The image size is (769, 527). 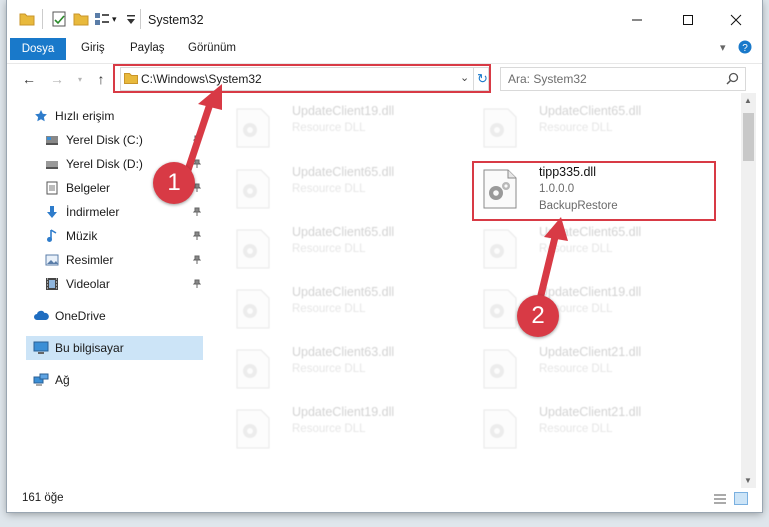 I want to click on step-2-badge: 2, so click(x=538, y=316).